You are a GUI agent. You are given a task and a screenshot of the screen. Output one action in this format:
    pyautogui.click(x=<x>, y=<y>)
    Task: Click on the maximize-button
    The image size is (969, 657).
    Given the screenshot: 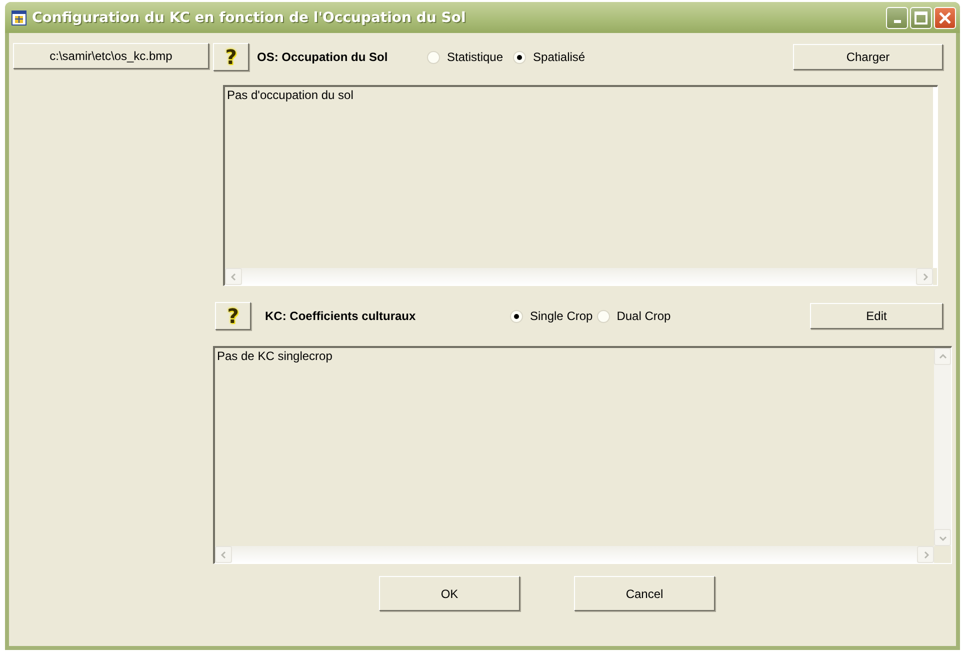 What is the action you would take?
    pyautogui.click(x=921, y=17)
    